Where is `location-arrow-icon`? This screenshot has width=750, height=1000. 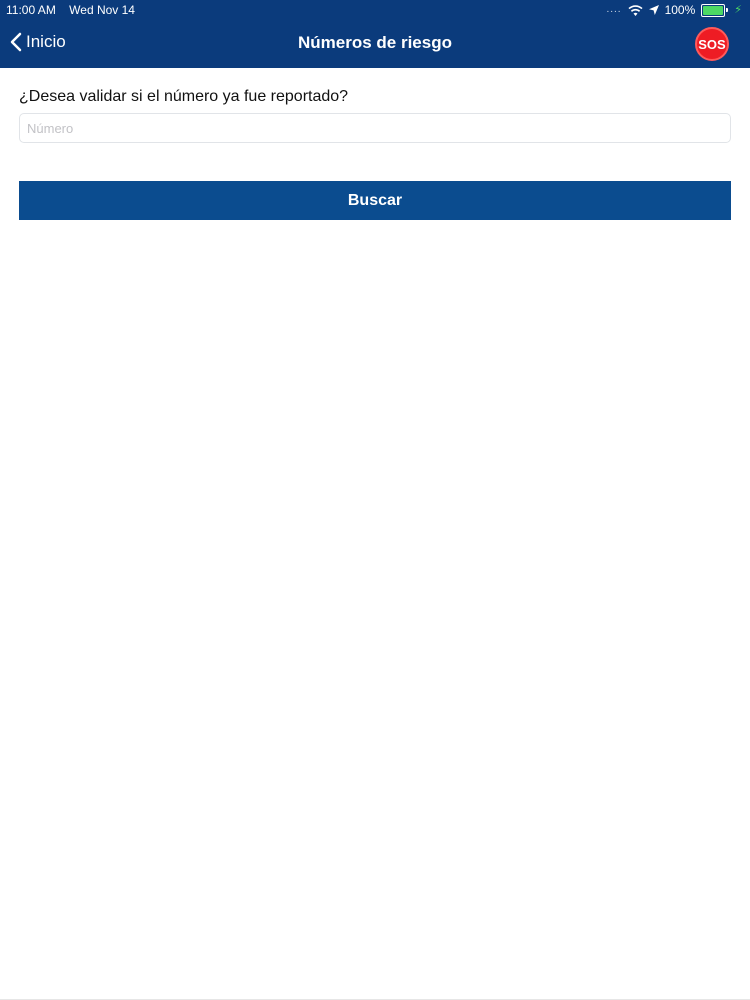 location-arrow-icon is located at coordinates (653, 10).